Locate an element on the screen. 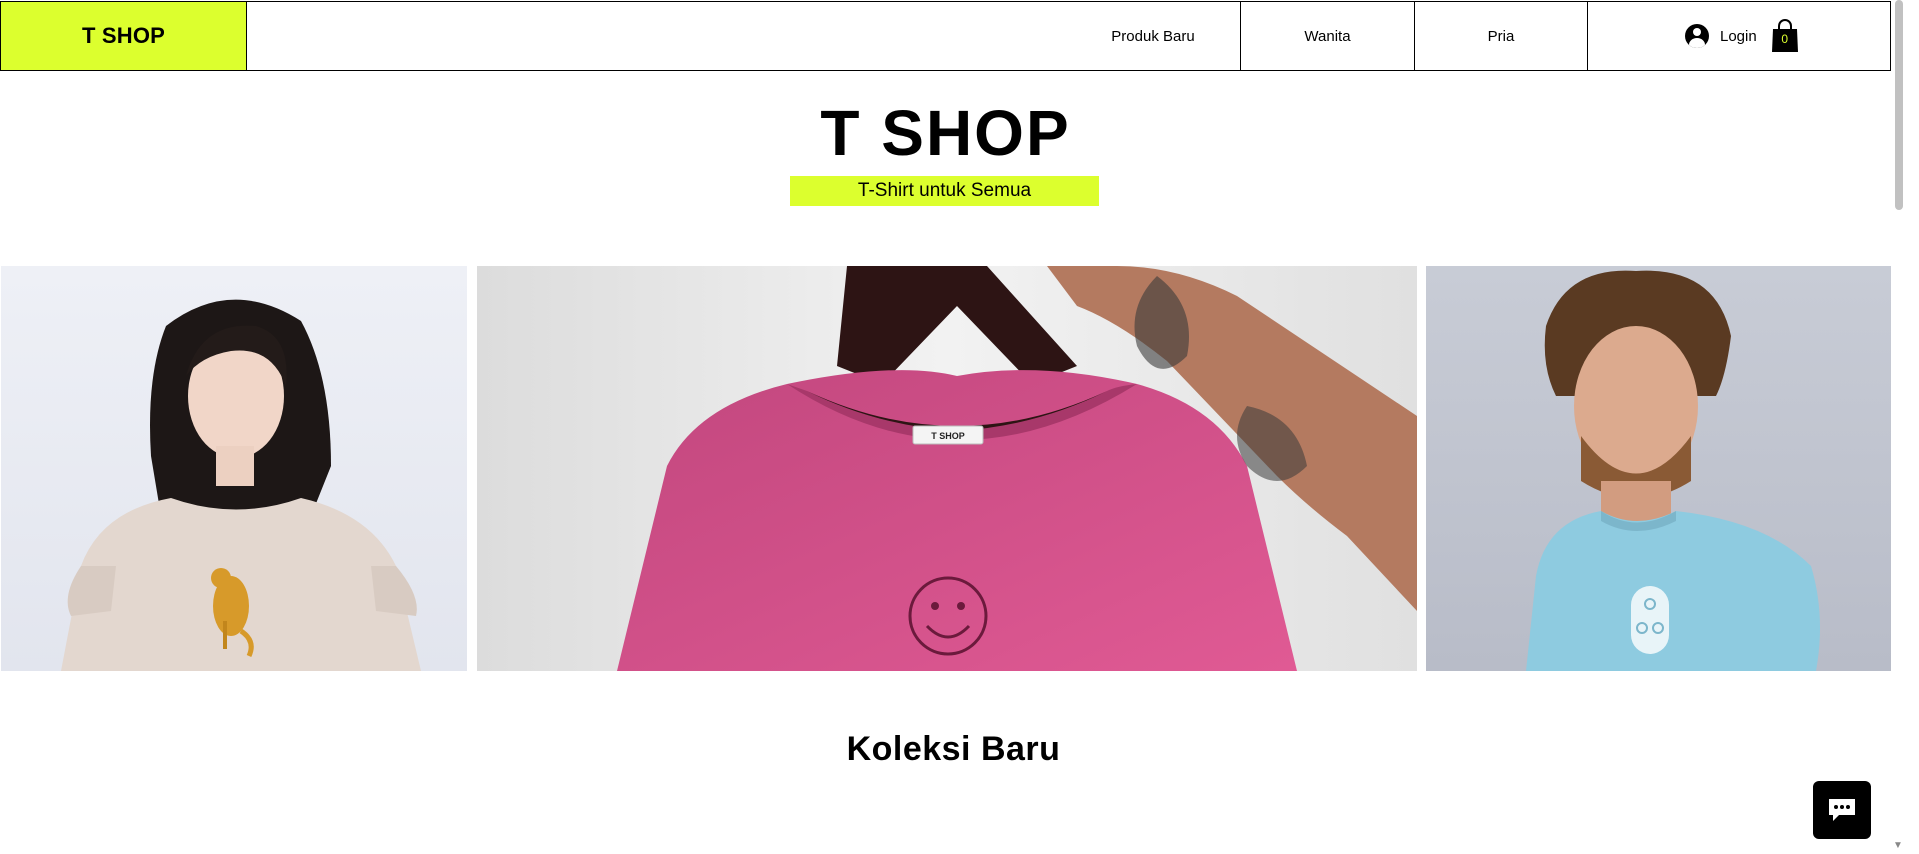 The width and height of the screenshot is (1919, 854). logo: T SHOP is located at coordinates (124, 36).